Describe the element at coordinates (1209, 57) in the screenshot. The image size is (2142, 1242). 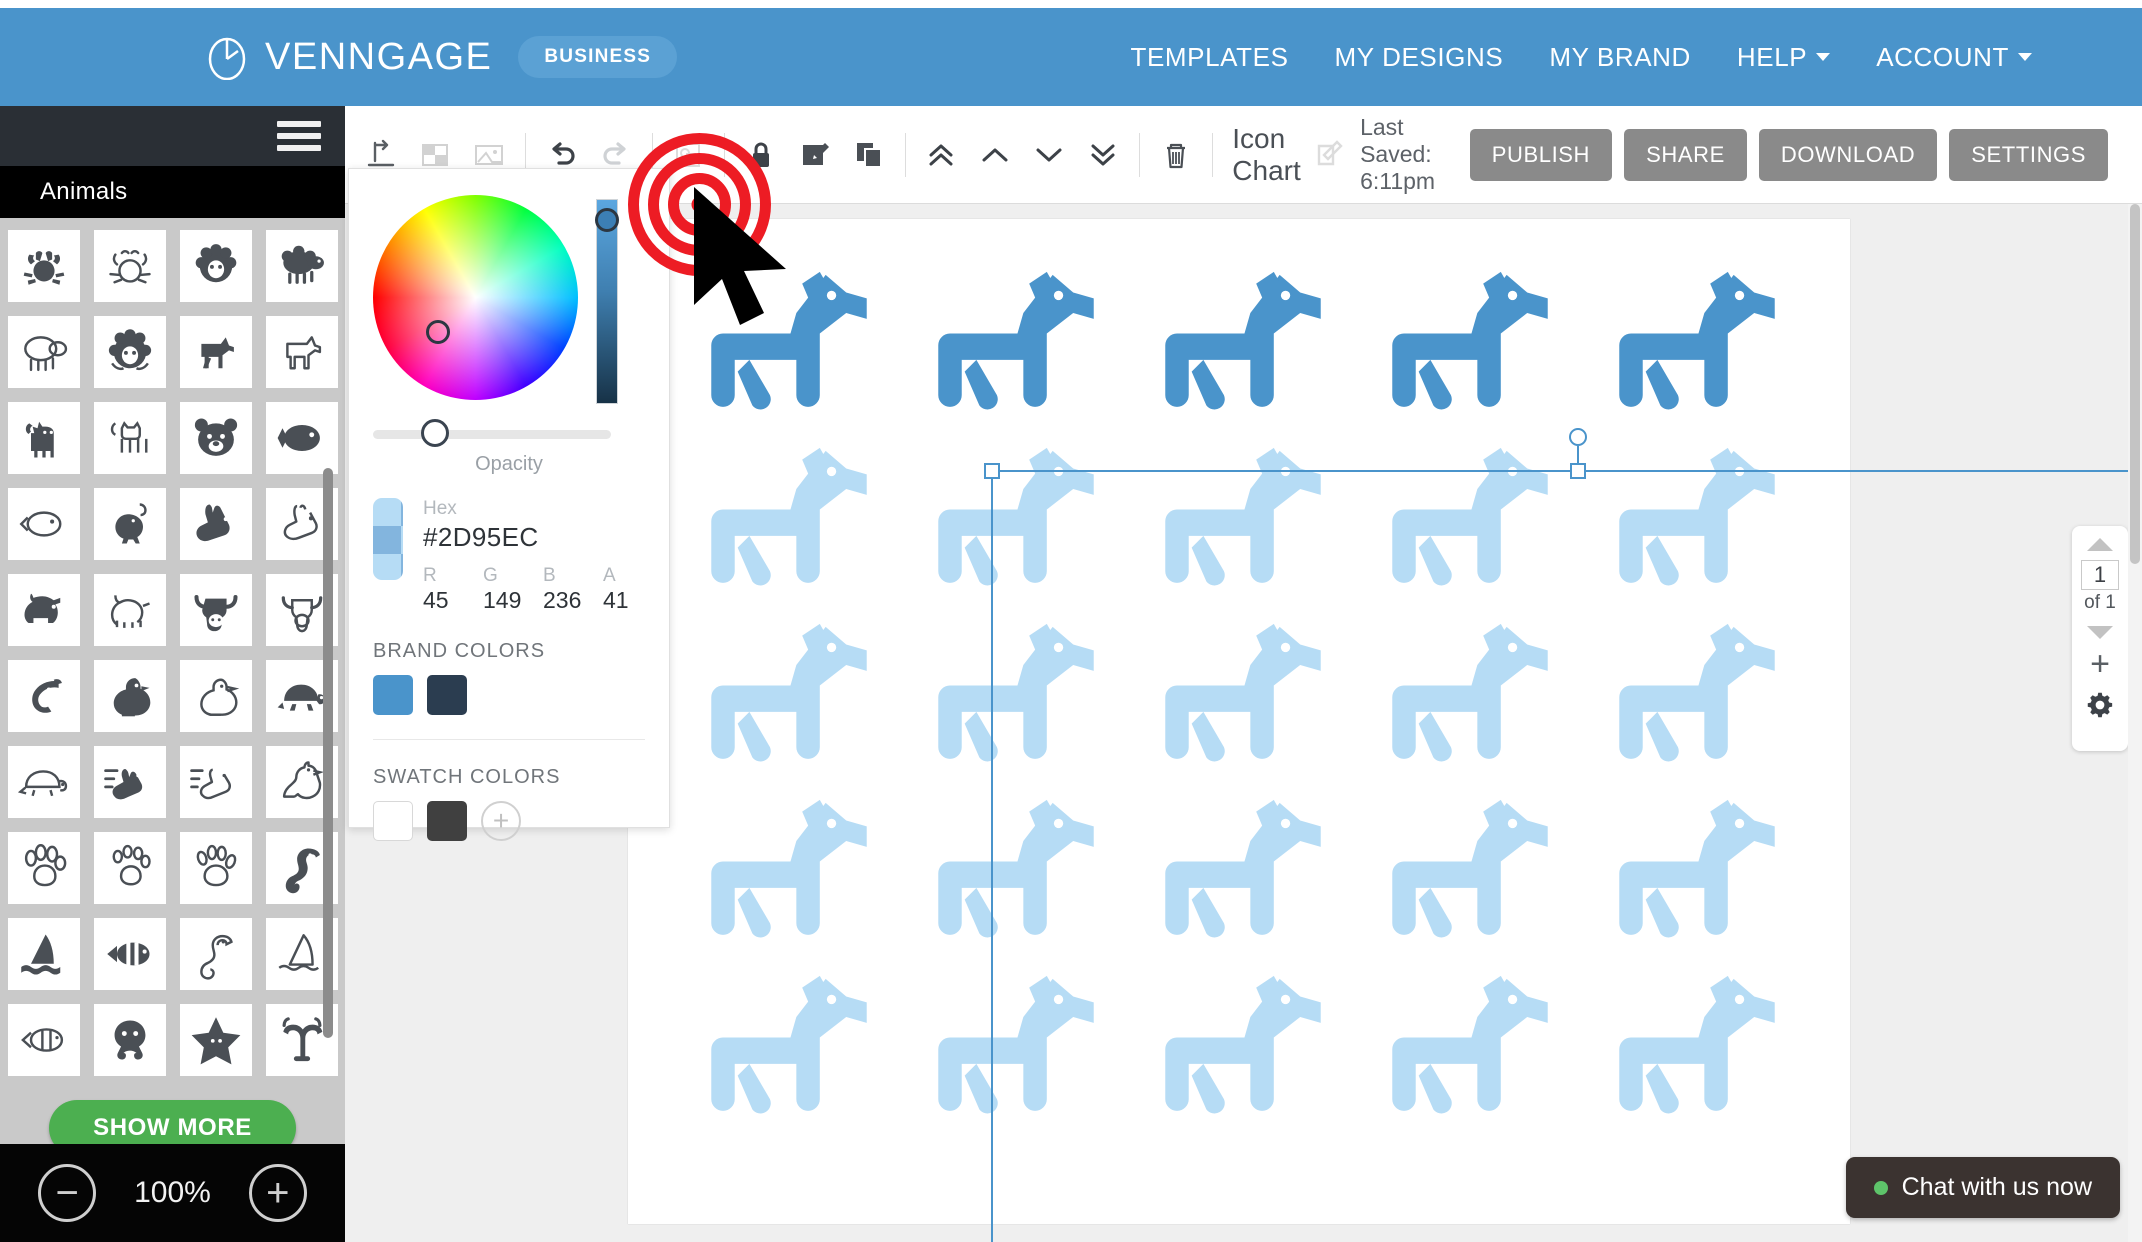
I see `nav-templates: TEMPLATES` at that location.